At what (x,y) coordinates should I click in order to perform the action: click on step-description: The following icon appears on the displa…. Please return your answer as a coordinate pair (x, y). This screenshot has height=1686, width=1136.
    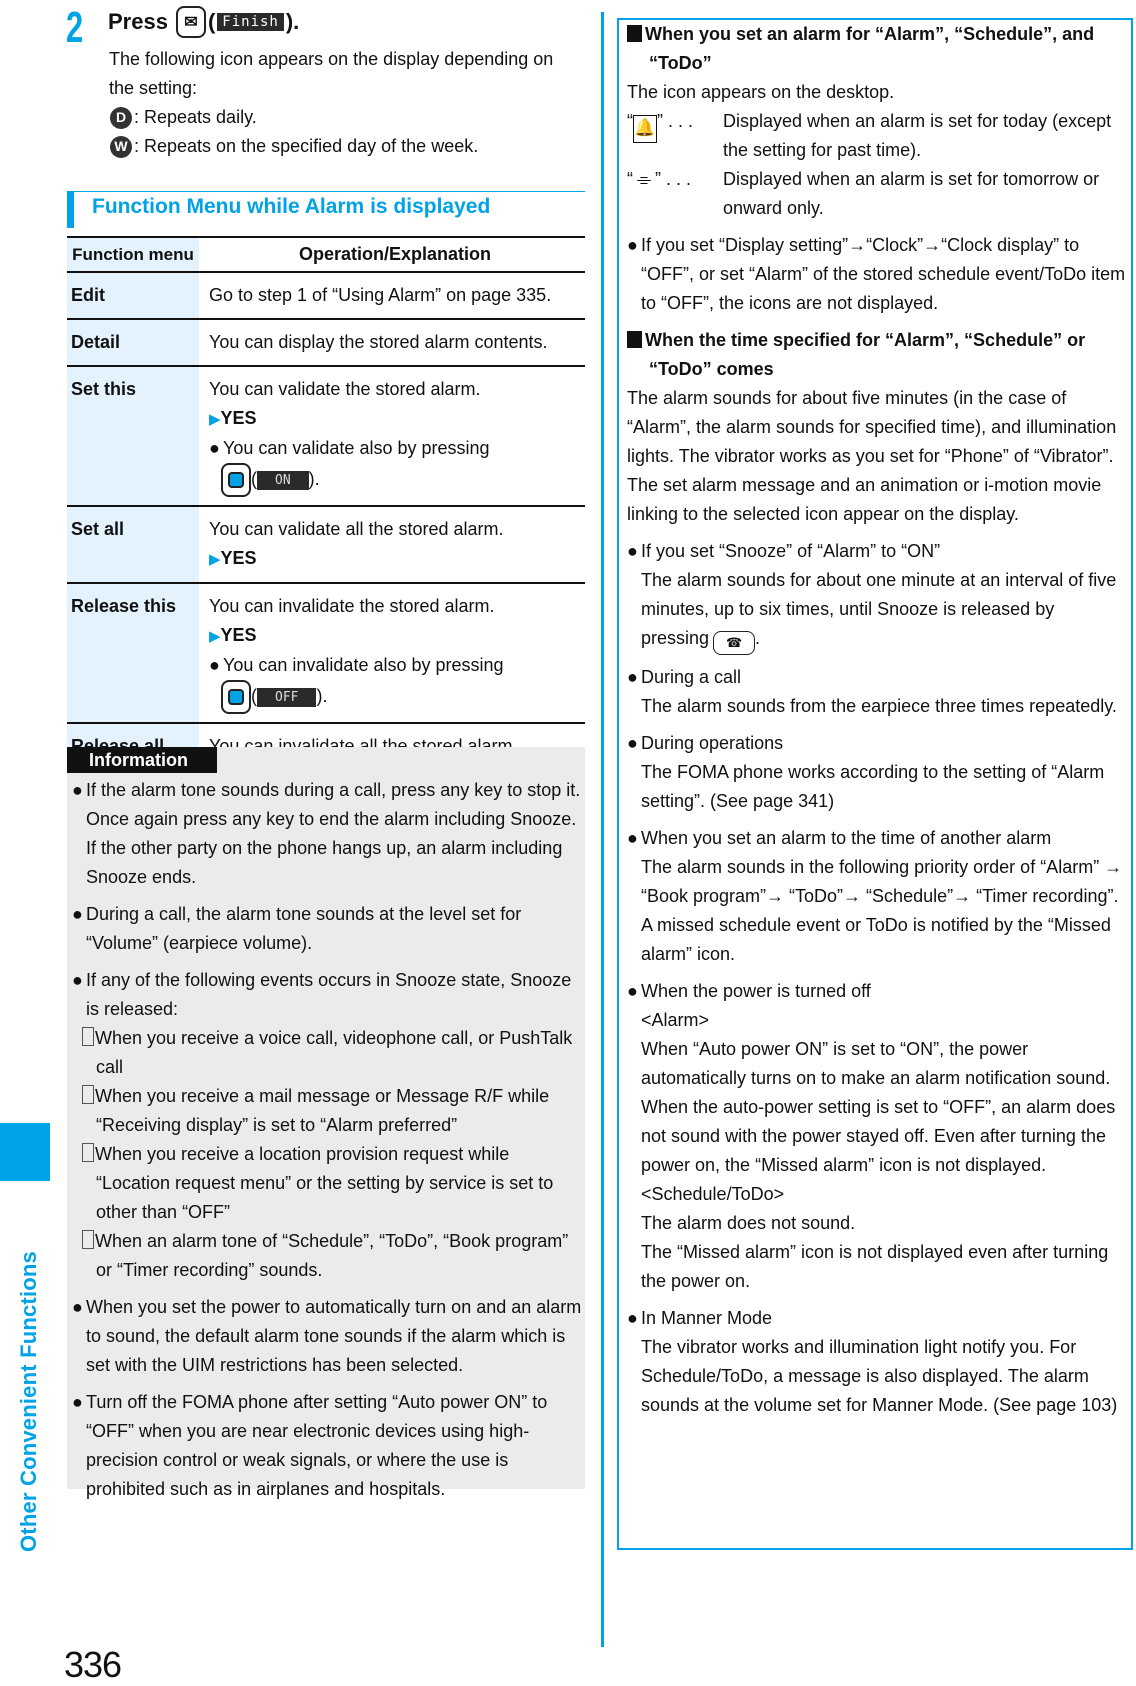
    Looking at the image, I should click on (344, 103).